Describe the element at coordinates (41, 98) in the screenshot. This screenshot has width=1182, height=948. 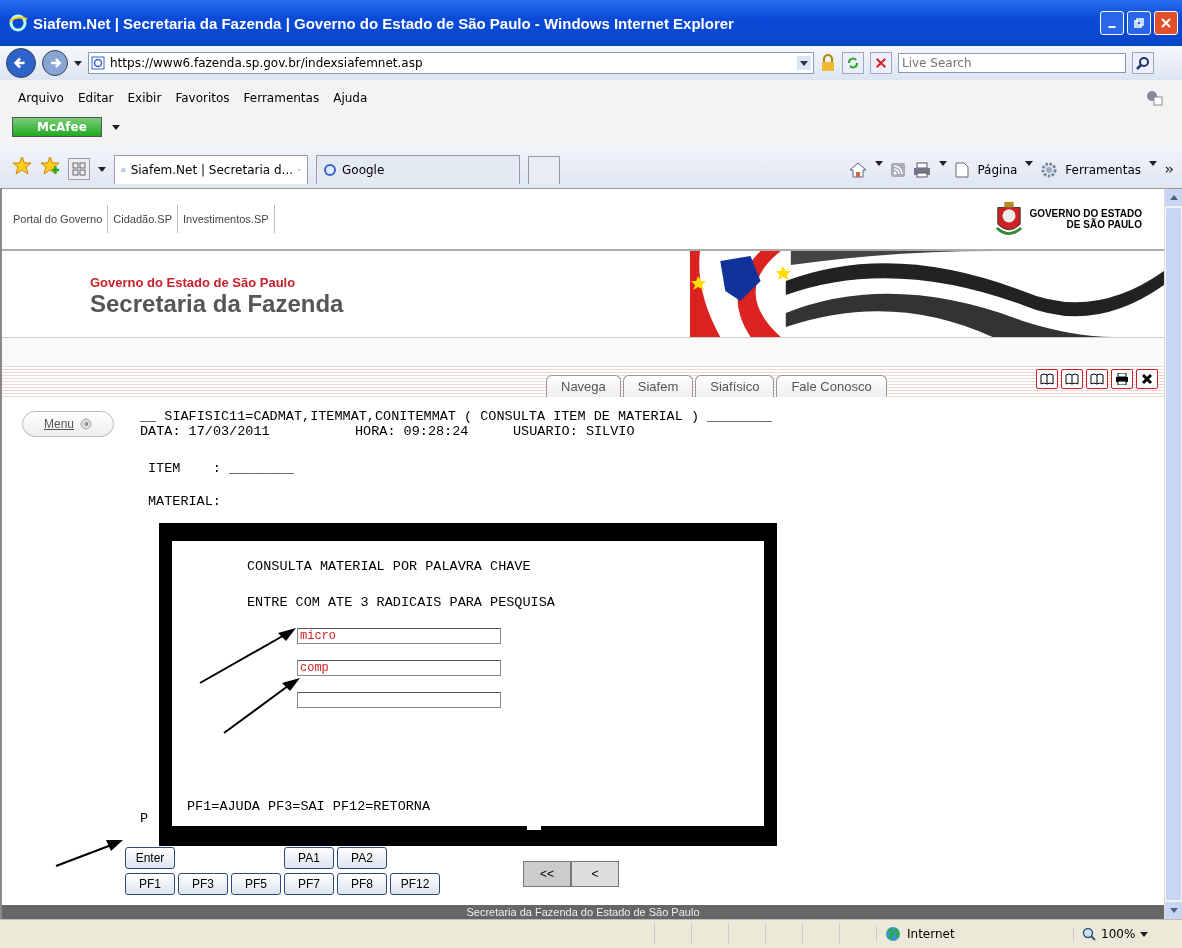
I see `menu-item: Arquivo` at that location.